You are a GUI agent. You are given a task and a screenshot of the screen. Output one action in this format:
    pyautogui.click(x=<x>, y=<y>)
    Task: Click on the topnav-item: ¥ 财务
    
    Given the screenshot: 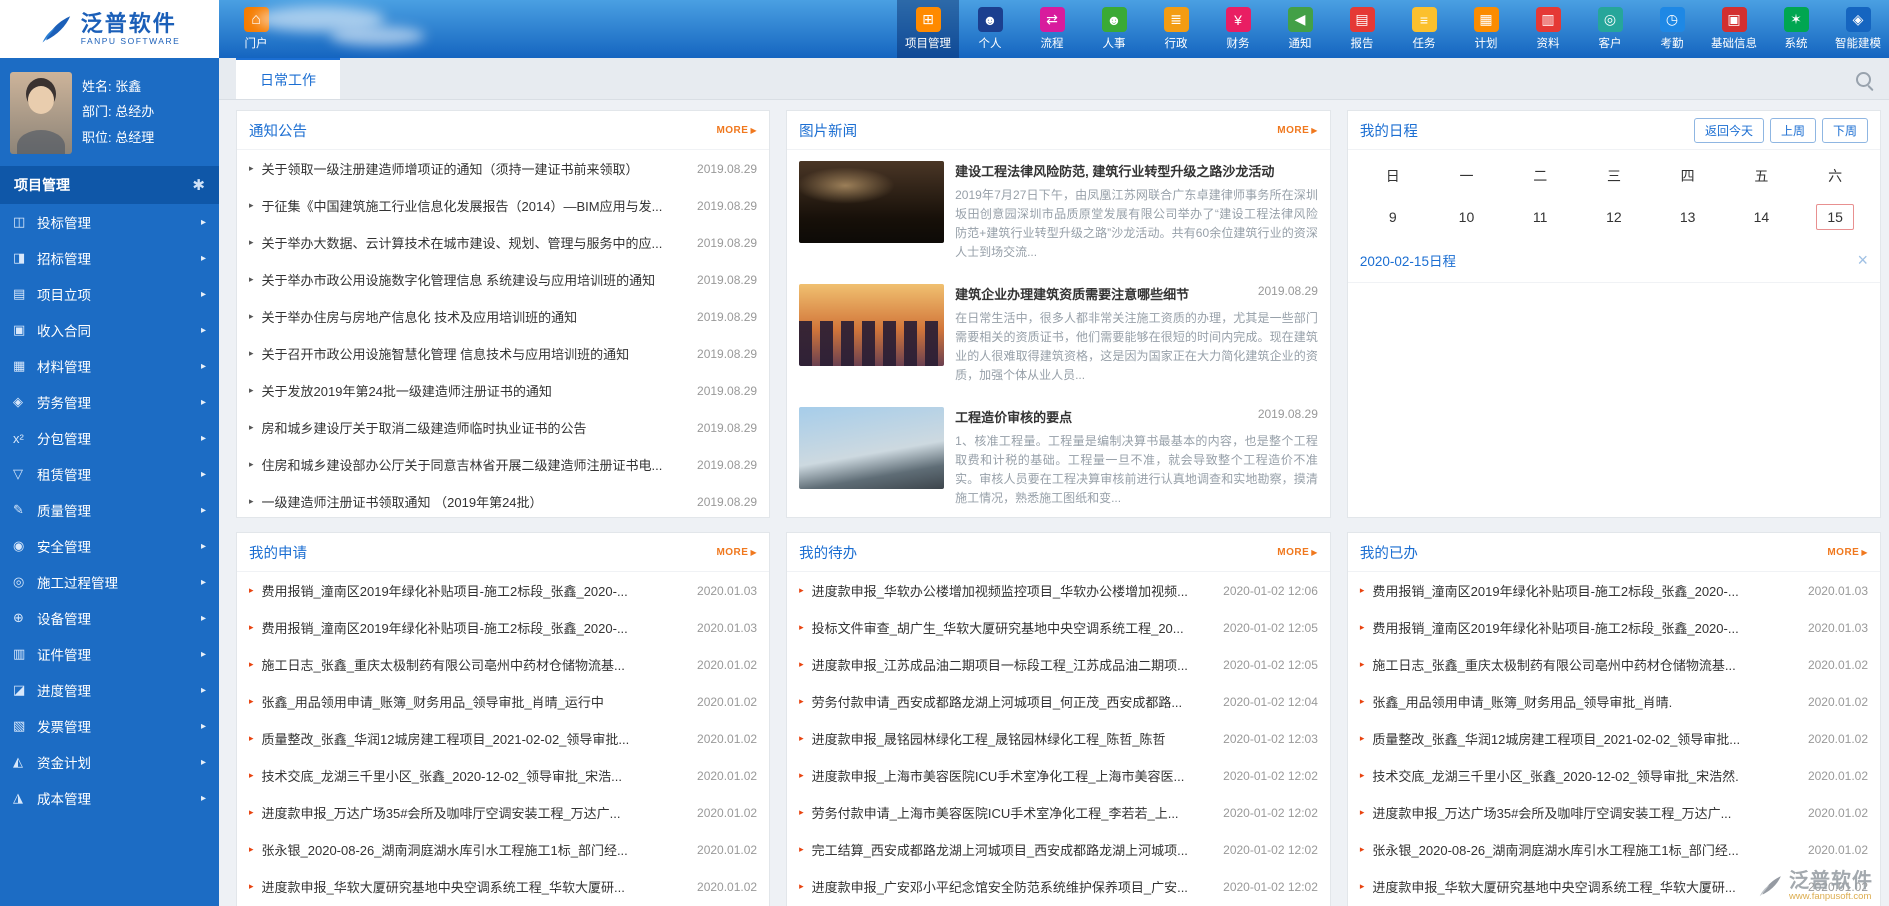 What is the action you would take?
    pyautogui.click(x=1238, y=29)
    